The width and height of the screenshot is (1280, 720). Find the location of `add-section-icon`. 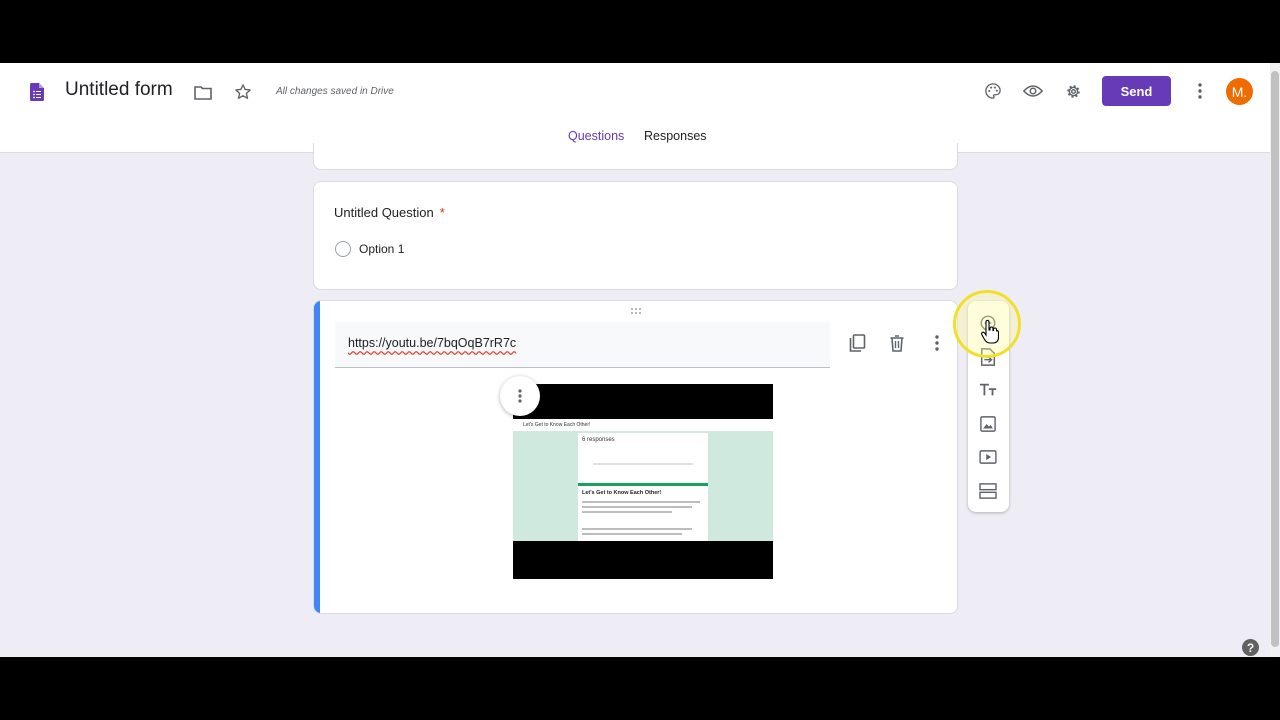

add-section-icon is located at coordinates (988, 491).